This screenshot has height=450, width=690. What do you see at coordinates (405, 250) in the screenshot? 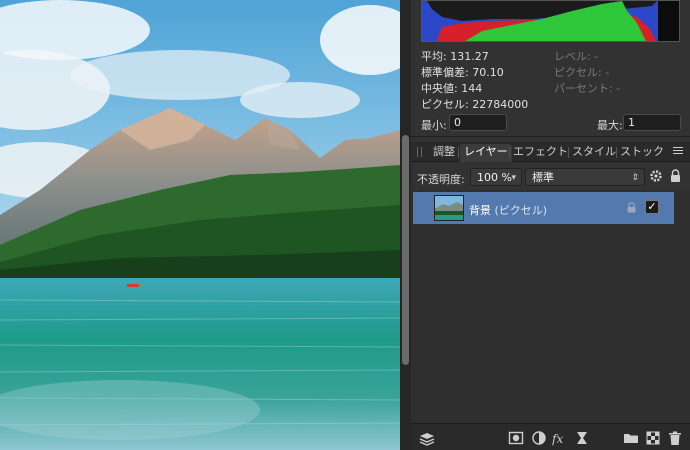
I see `scrollbar-thumb` at bounding box center [405, 250].